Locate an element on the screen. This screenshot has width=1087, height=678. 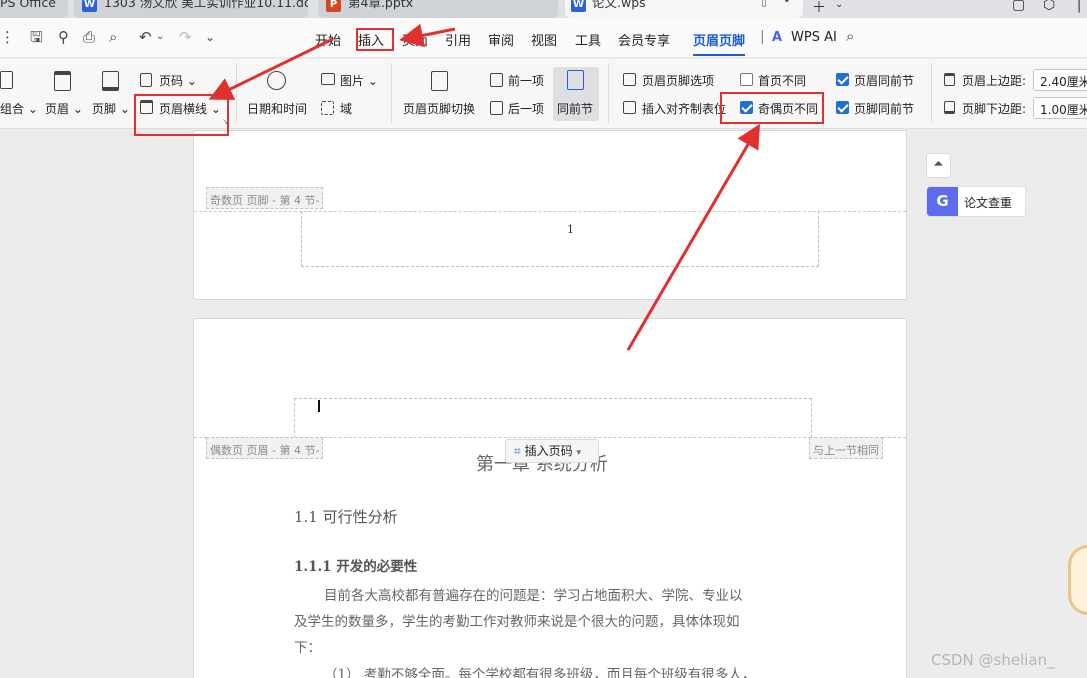
arrow-to-odd-even is located at coordinates (693, 237).